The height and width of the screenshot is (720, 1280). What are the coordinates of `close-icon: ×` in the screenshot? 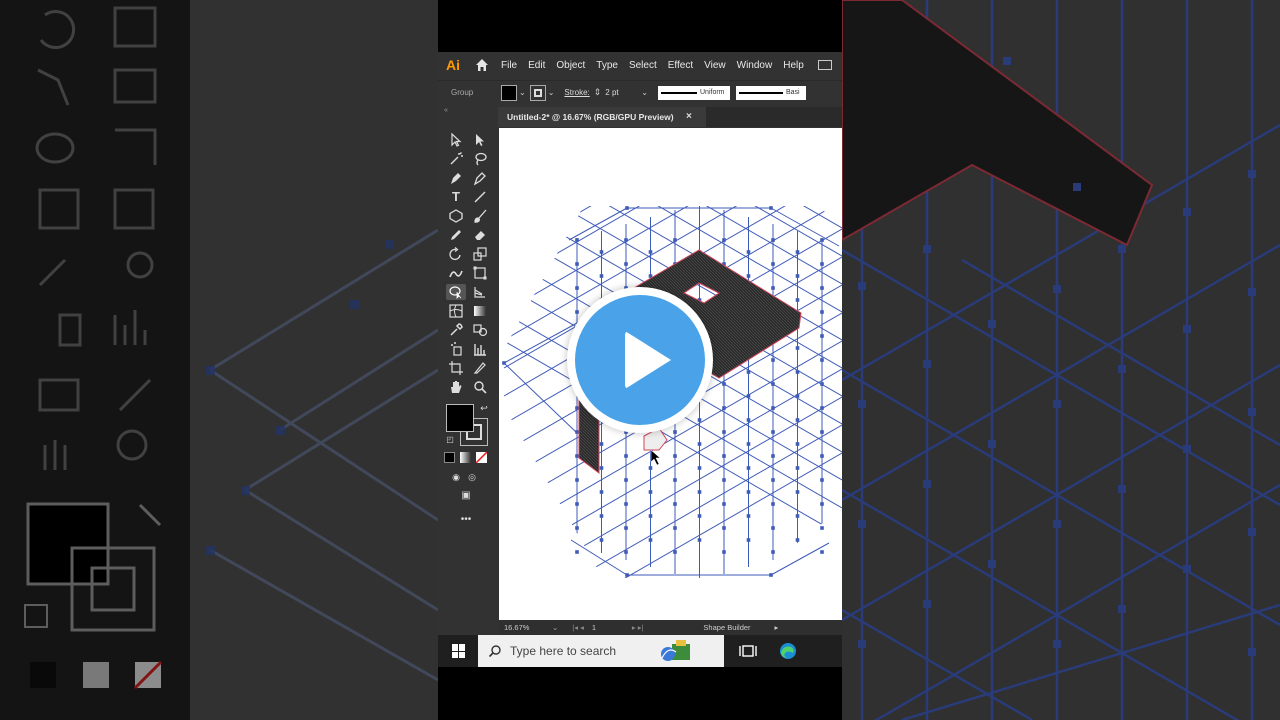 It's located at (689, 116).